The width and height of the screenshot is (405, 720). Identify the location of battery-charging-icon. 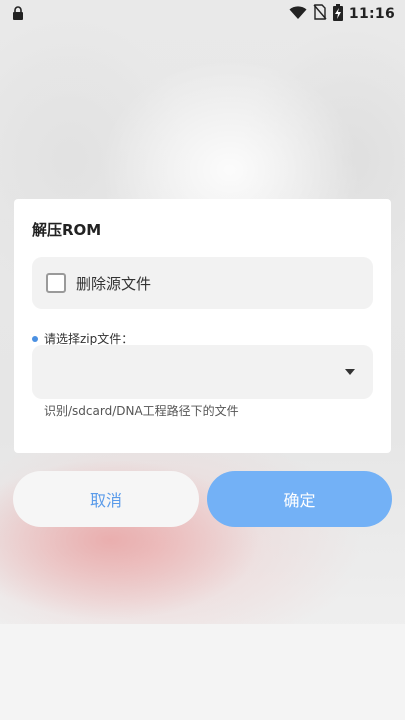
(337, 14).